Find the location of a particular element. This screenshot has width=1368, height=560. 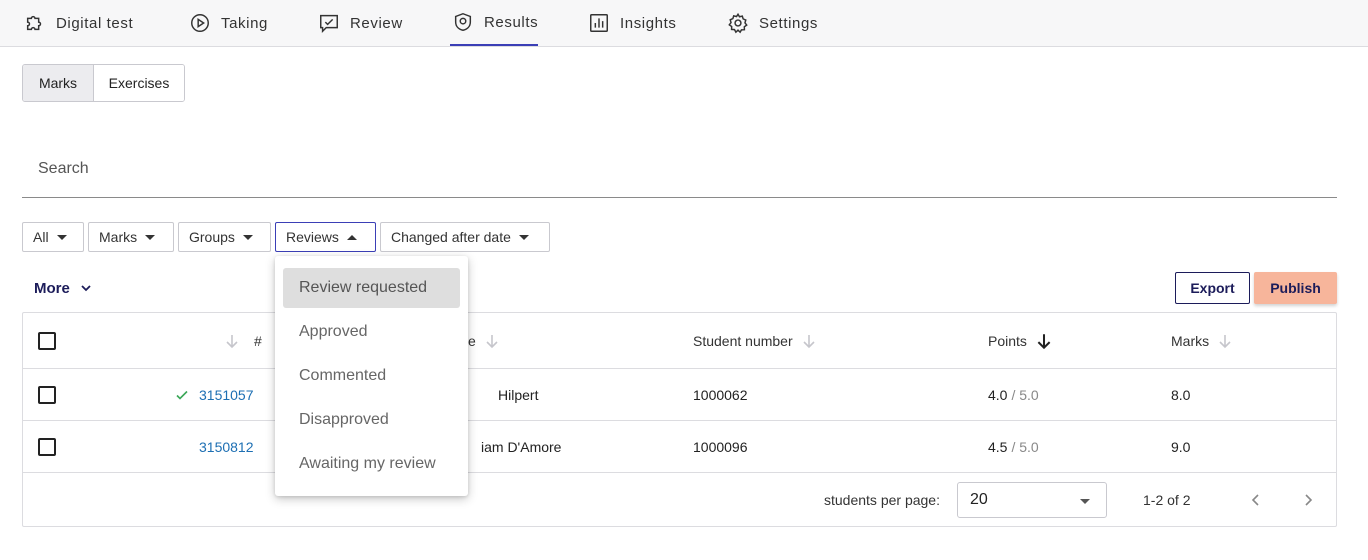

export-button: Export is located at coordinates (1212, 288).